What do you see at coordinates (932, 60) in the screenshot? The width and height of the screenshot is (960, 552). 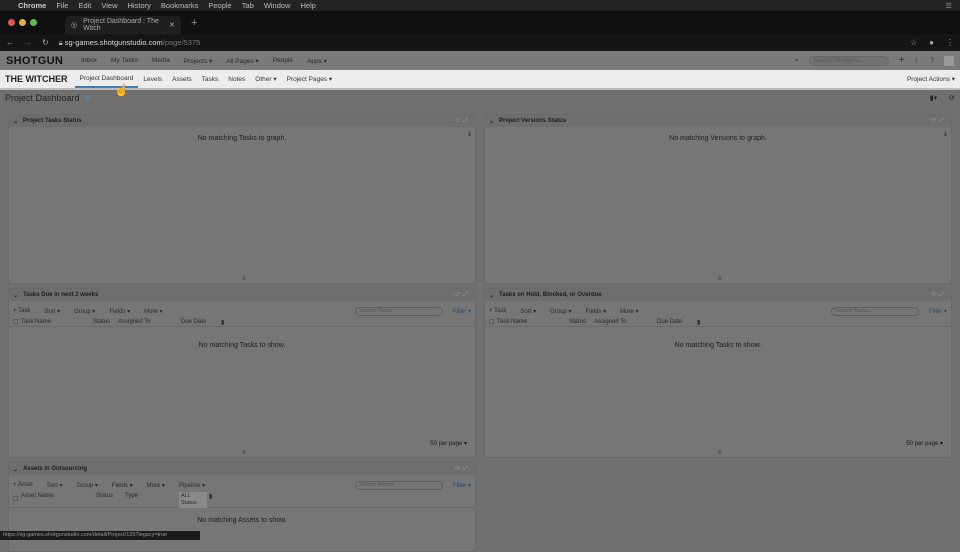 I see `help-icon: ?` at bounding box center [932, 60].